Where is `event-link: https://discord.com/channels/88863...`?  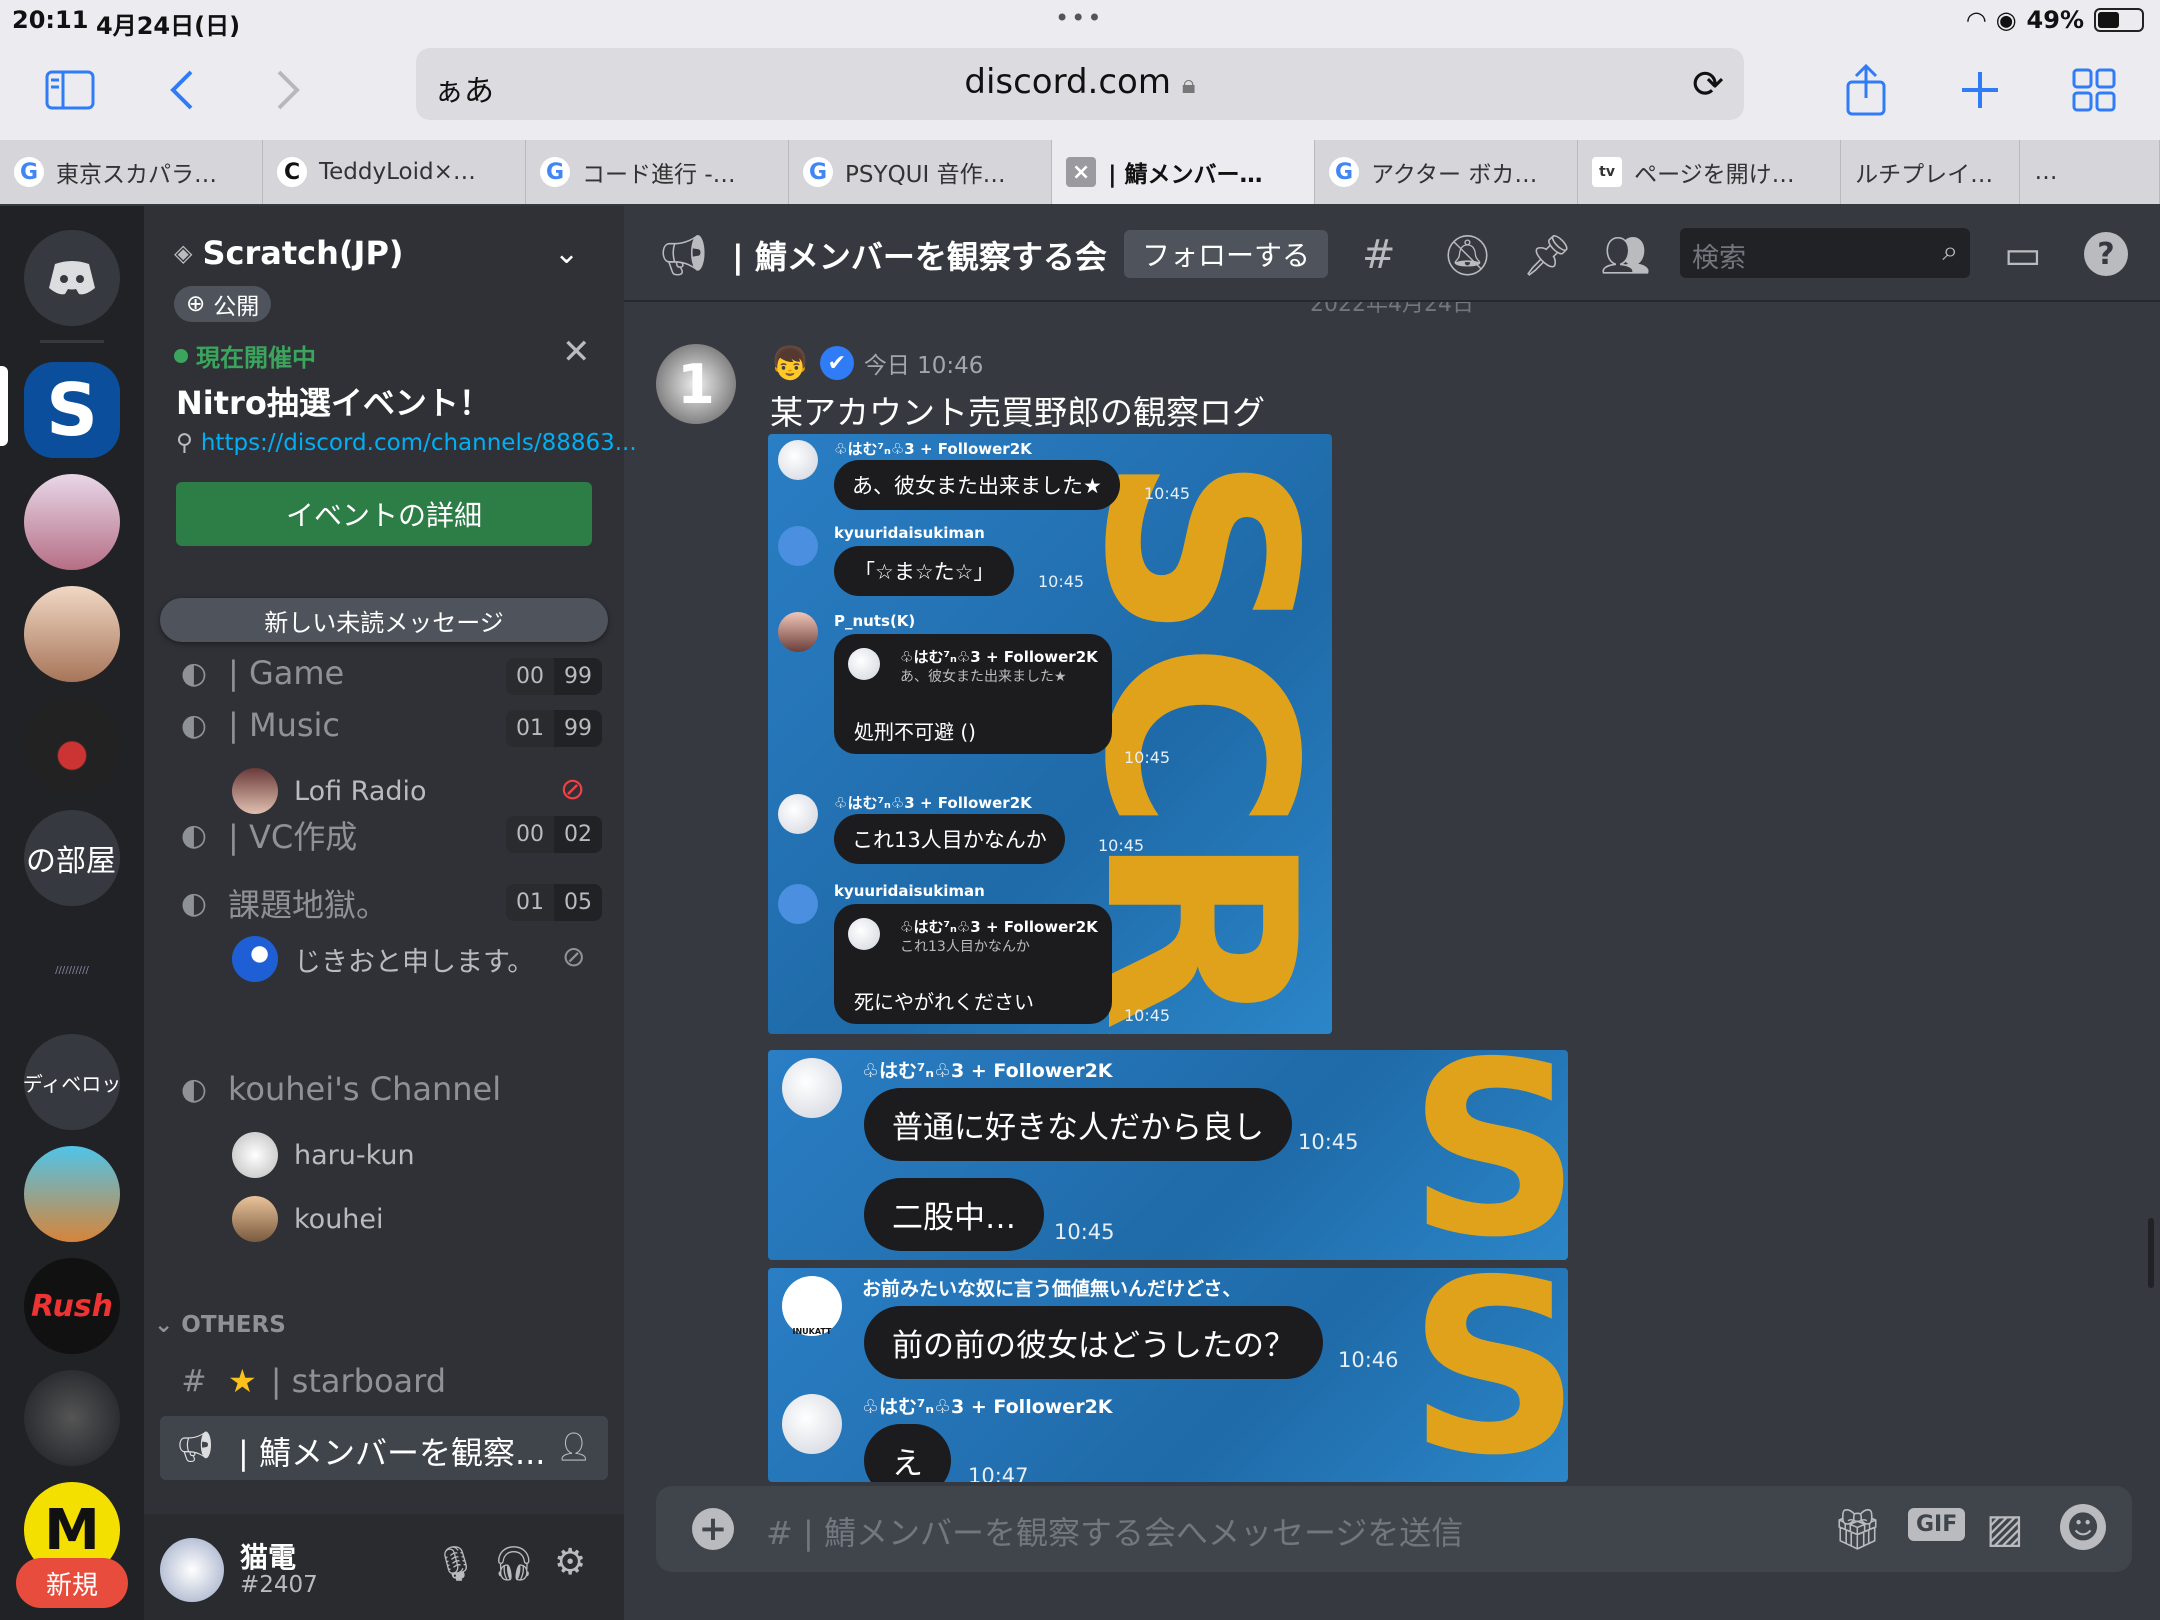
event-link: https://discord.com/channels/88863... is located at coordinates (419, 443).